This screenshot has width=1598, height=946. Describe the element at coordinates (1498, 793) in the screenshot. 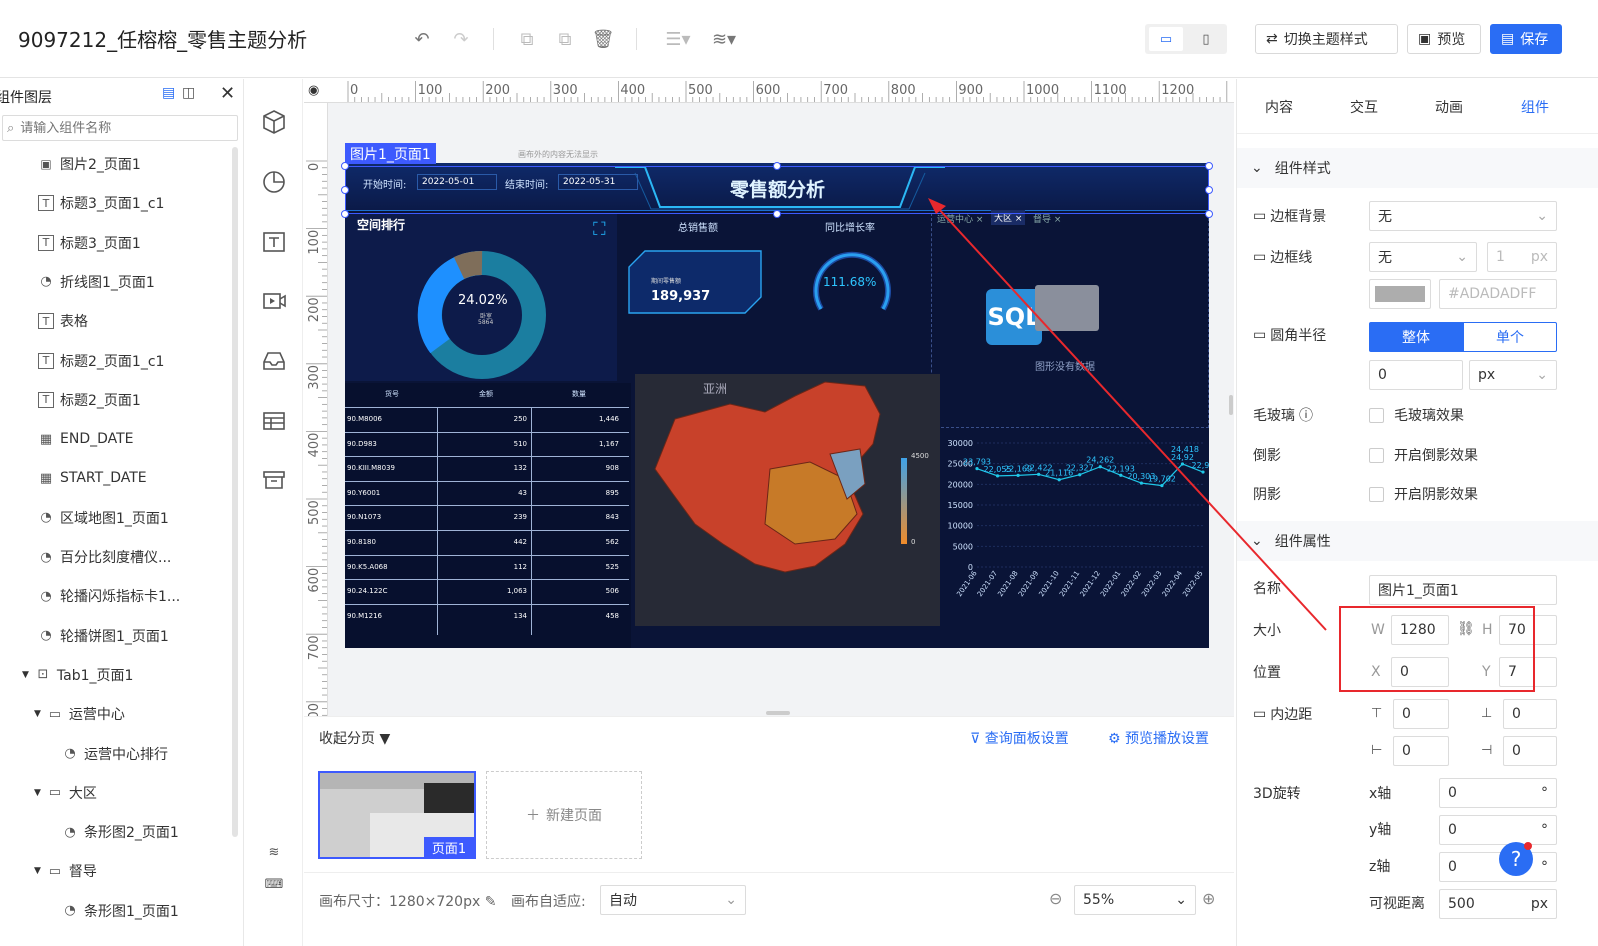

I see `rot-x-input: 0 °` at that location.